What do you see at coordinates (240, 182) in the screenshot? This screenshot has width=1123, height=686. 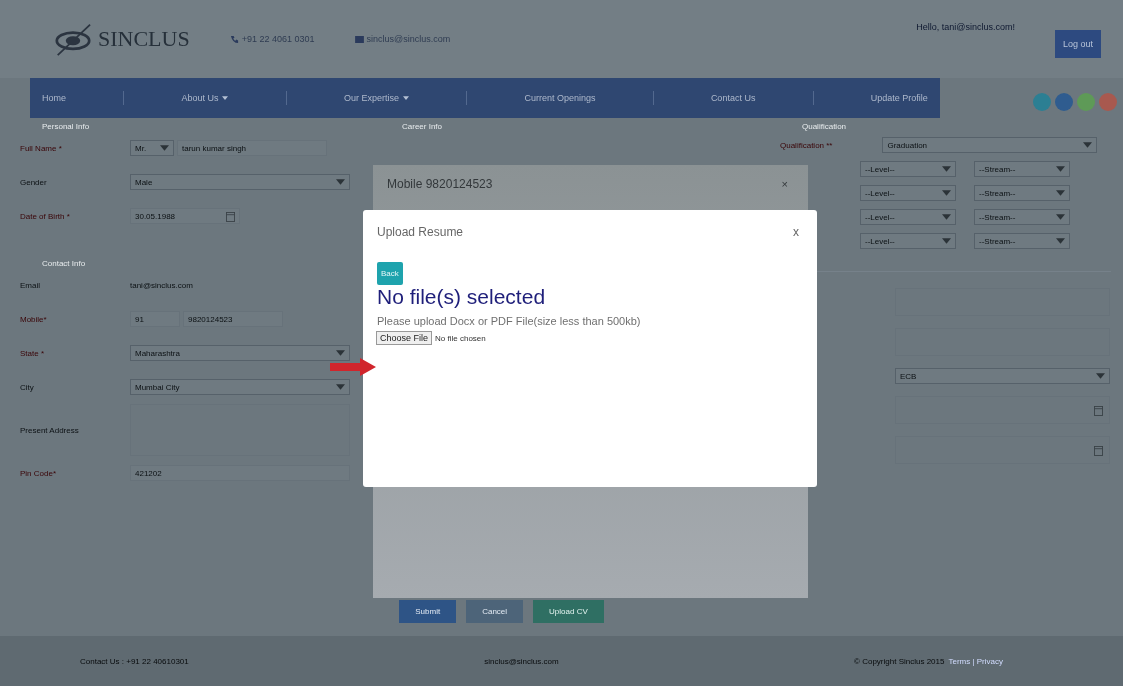 I see `select-field: Male` at bounding box center [240, 182].